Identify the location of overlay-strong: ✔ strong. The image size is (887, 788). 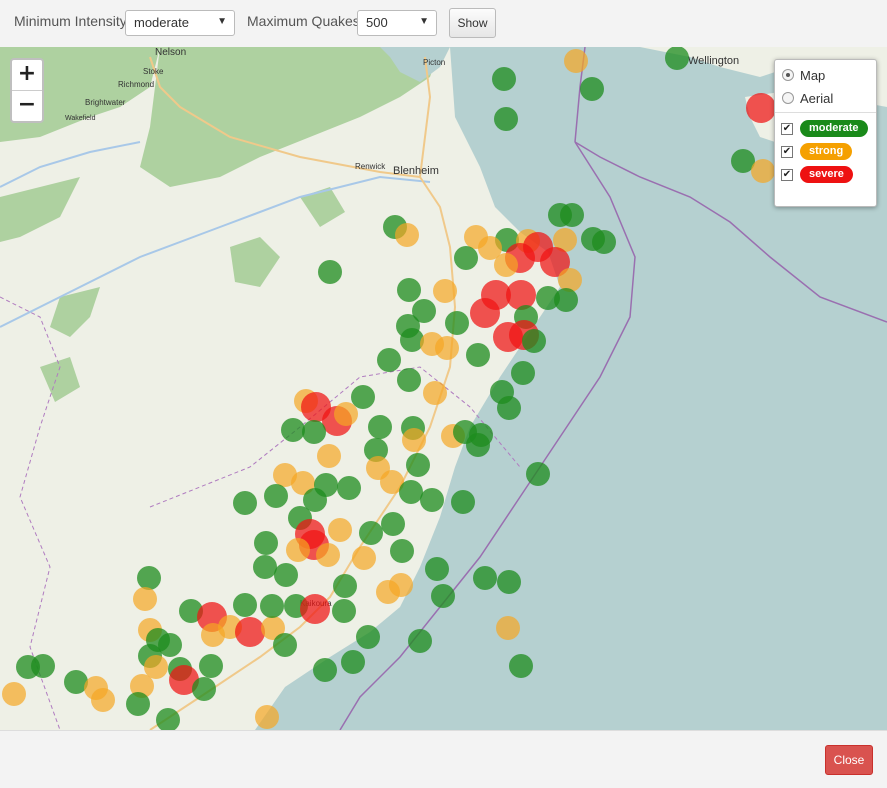
(817, 151).